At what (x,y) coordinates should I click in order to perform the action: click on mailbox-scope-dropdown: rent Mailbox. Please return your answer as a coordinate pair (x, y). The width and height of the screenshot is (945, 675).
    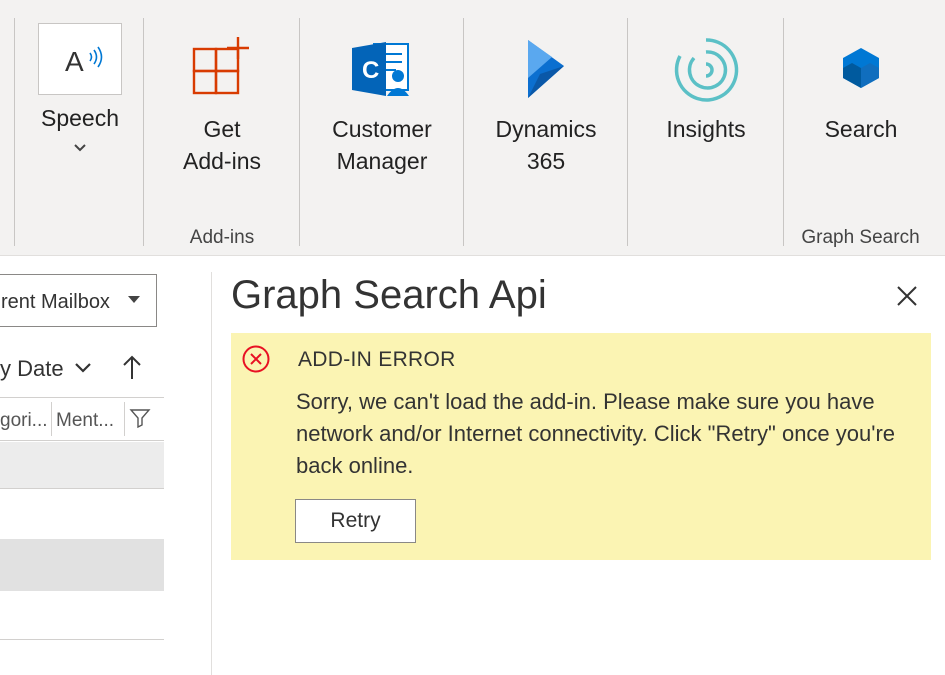
    Looking at the image, I should click on (78, 300).